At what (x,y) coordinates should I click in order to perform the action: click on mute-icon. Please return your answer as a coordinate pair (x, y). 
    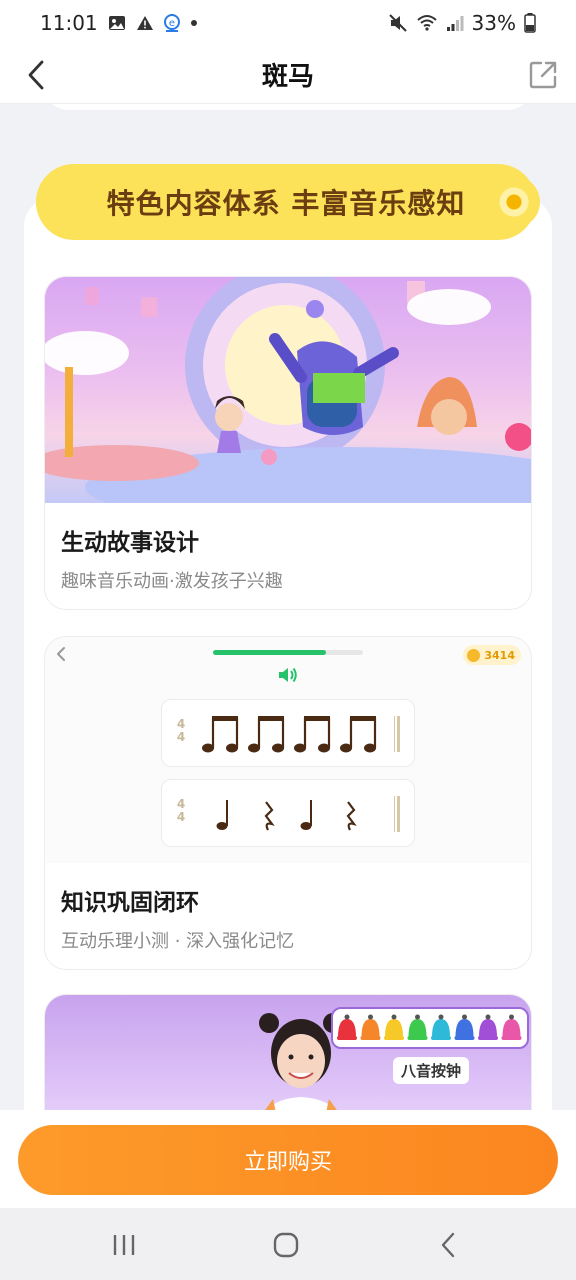
    Looking at the image, I should click on (398, 23).